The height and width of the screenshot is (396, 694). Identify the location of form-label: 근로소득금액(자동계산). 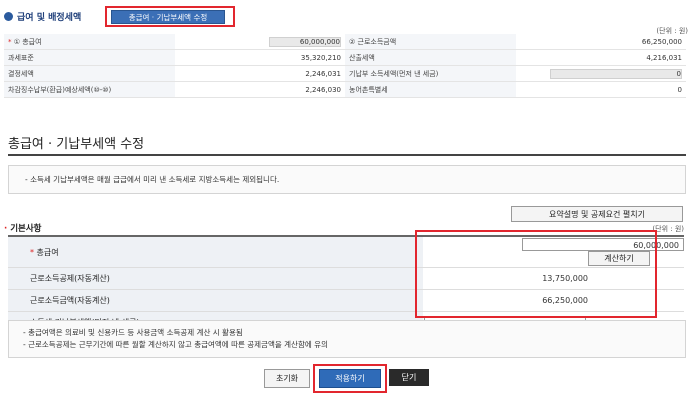
(215, 300).